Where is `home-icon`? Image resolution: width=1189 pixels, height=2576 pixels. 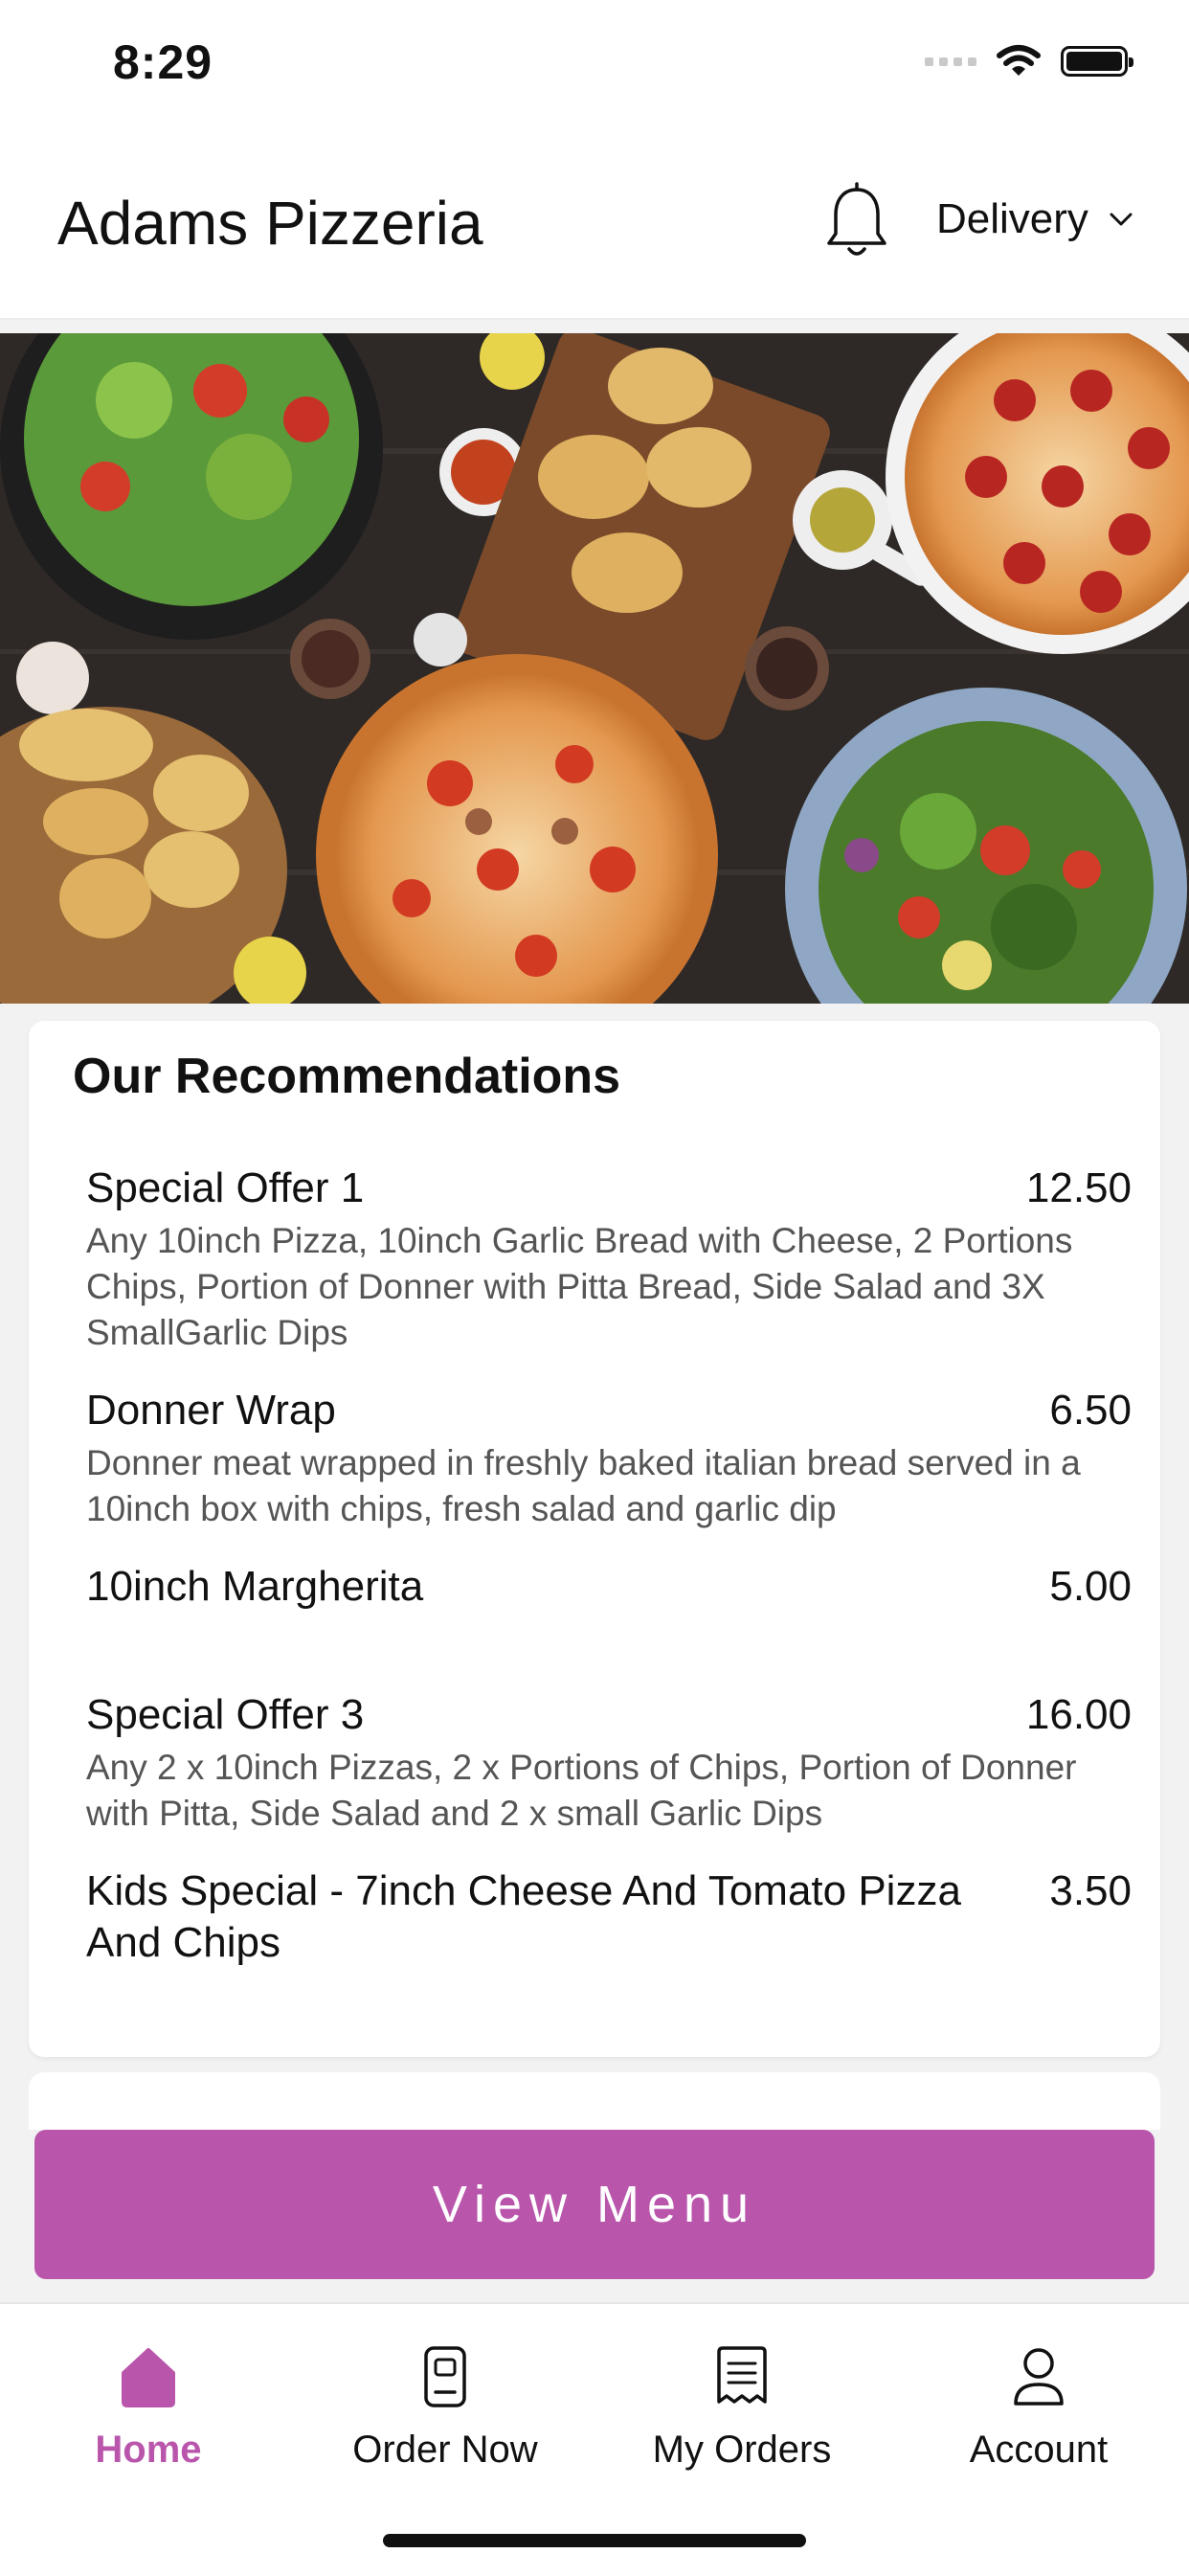
home-icon is located at coordinates (148, 2377).